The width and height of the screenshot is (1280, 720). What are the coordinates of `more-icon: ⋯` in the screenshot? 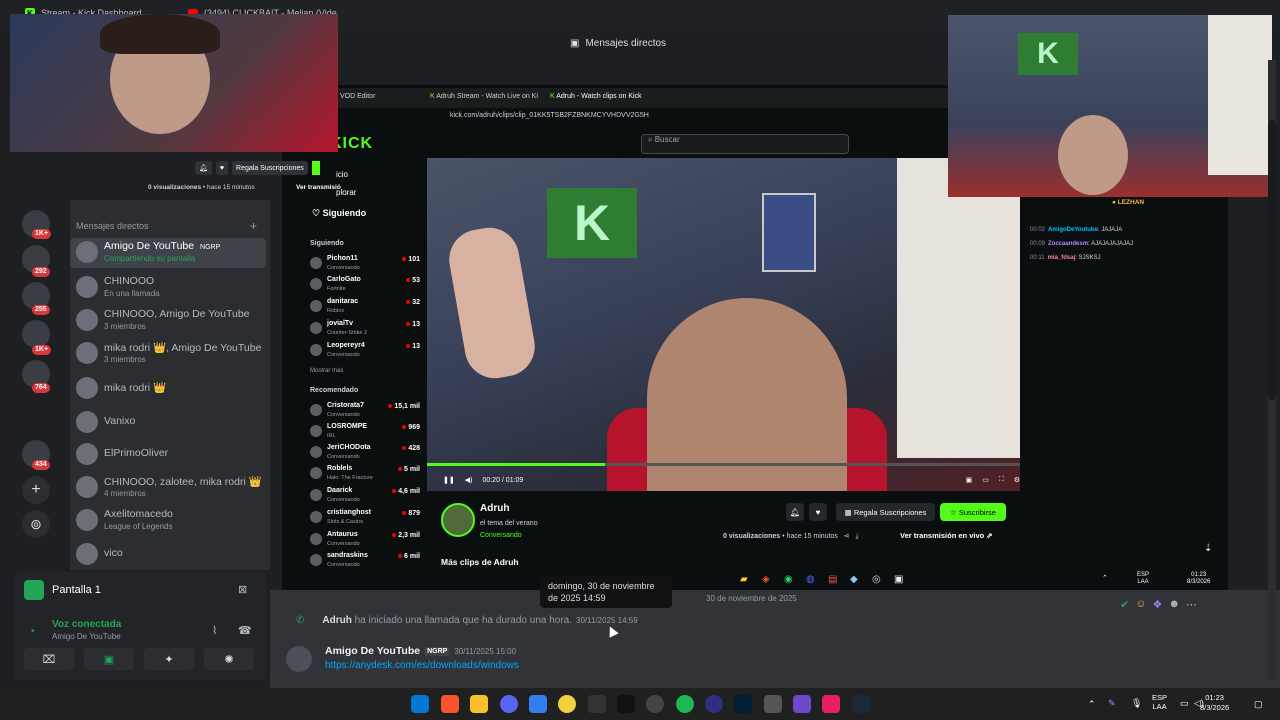 It's located at (1191, 604).